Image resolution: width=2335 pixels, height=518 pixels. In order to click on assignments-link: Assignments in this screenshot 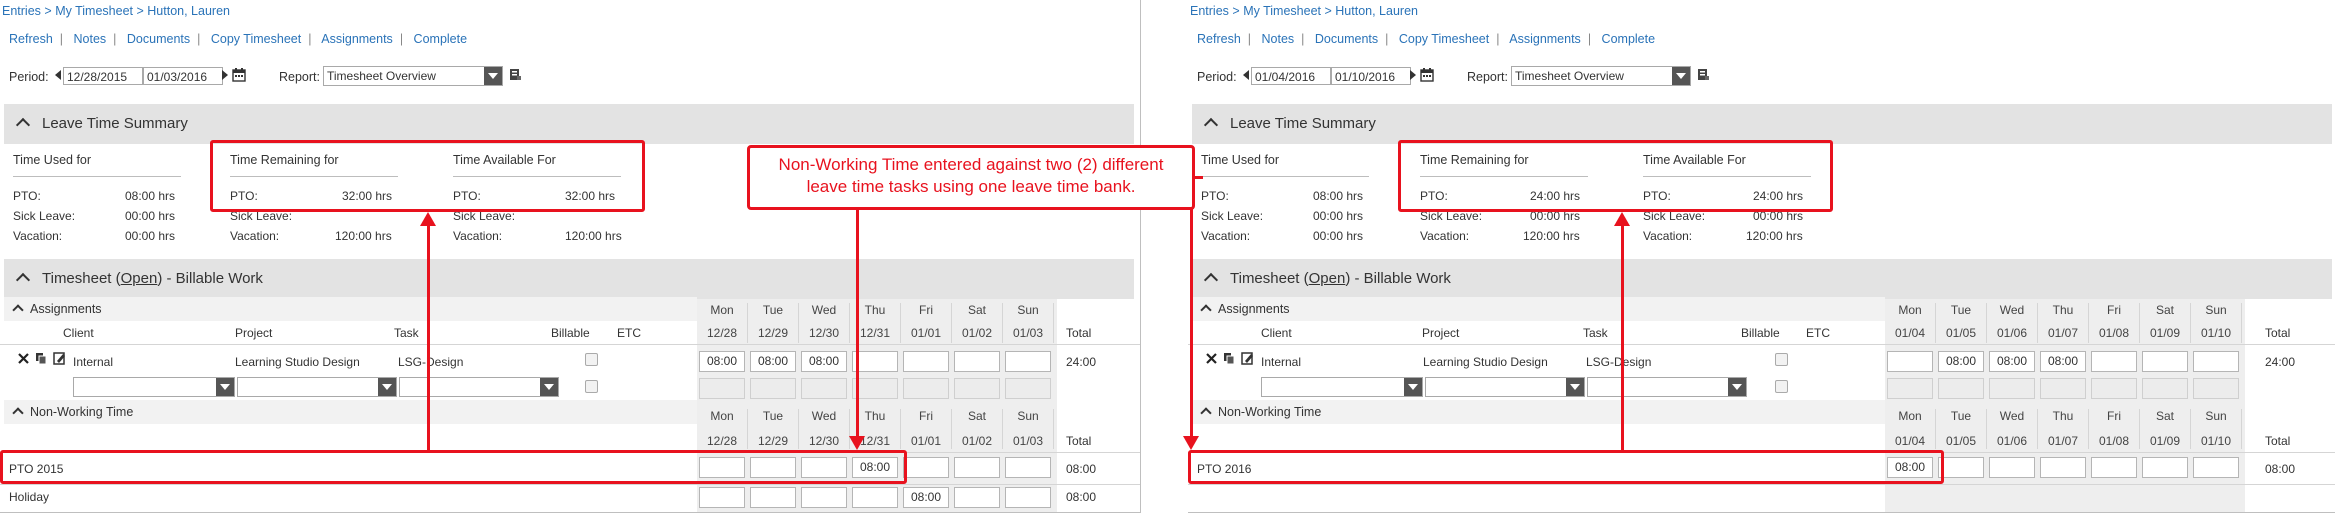, I will do `click(357, 39)`.